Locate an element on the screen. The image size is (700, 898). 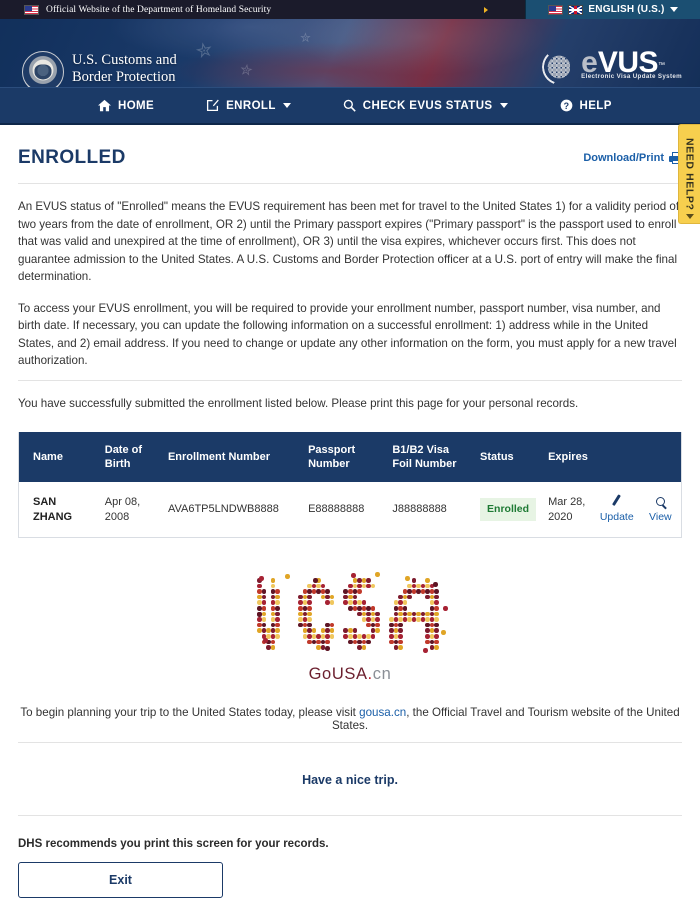
gousa-wordmark-primary: GoUSA is located at coordinates (338, 674).